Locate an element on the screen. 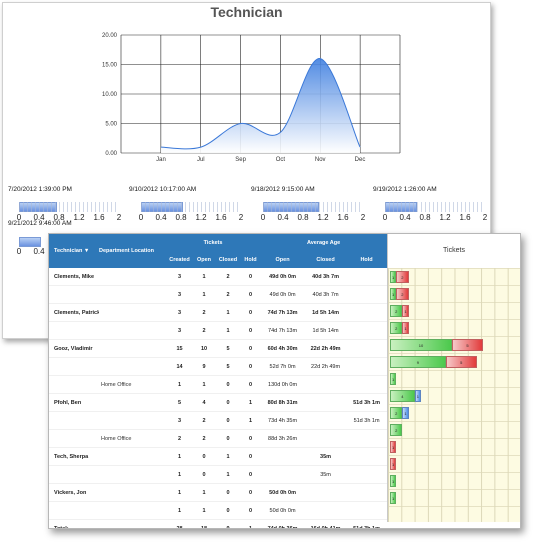  timeline-timestamp: 9/21/2012 9:46:00 AM is located at coordinates (40, 223).